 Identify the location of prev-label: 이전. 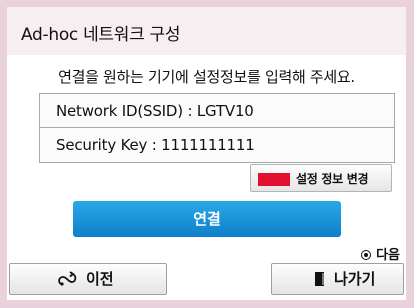
(100, 279).